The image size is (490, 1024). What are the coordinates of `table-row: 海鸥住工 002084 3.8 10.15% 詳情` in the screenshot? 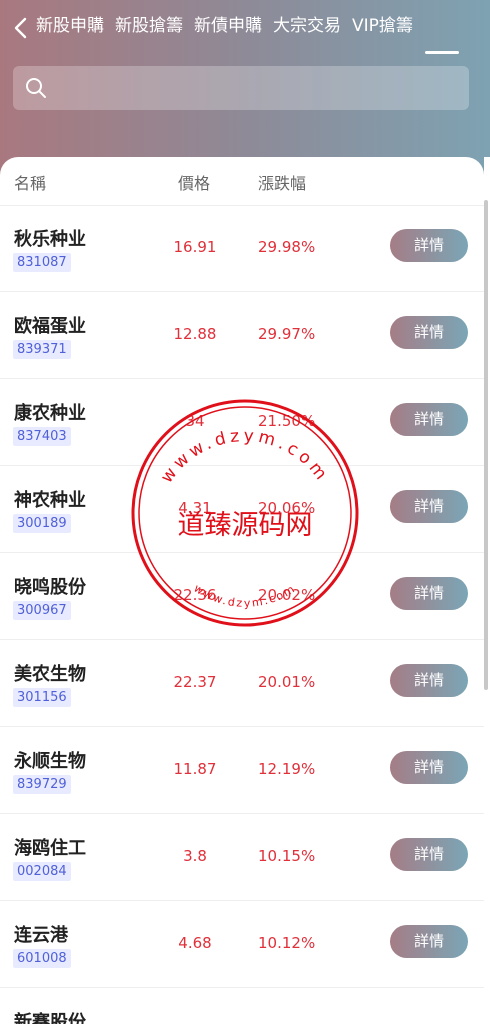 It's located at (242, 857).